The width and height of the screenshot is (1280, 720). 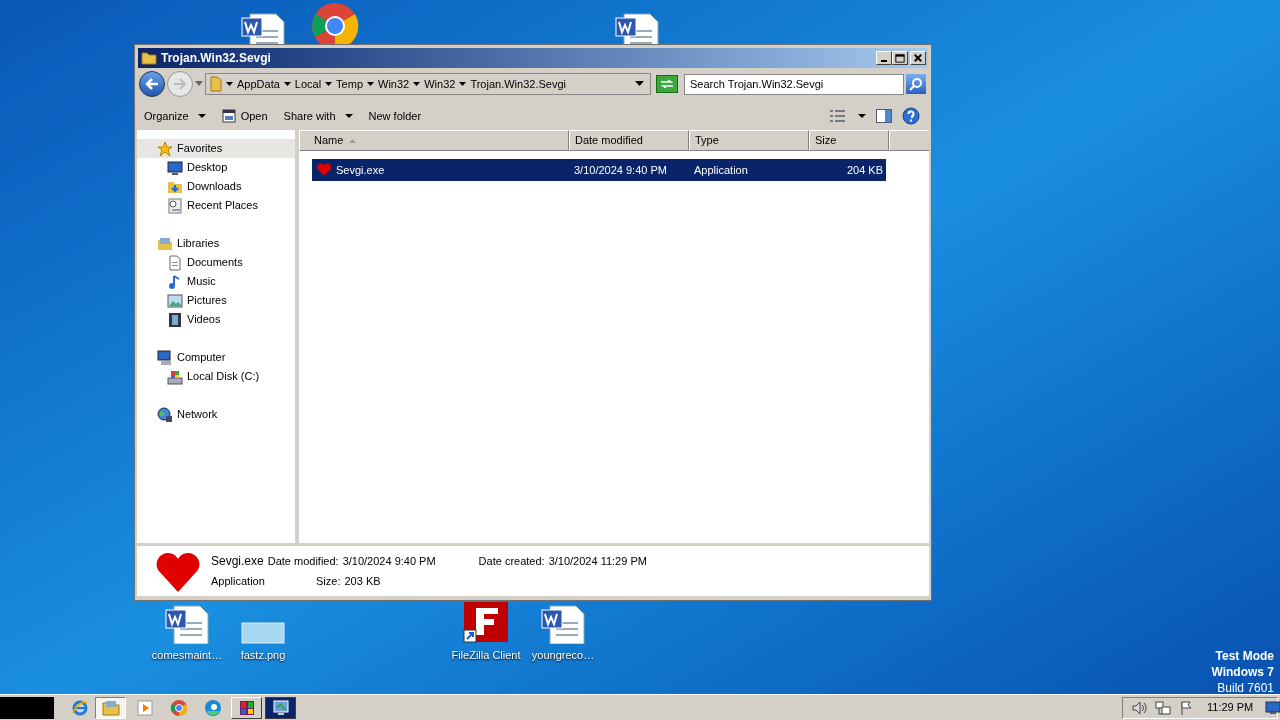 I want to click on help-icon, so click(x=911, y=116).